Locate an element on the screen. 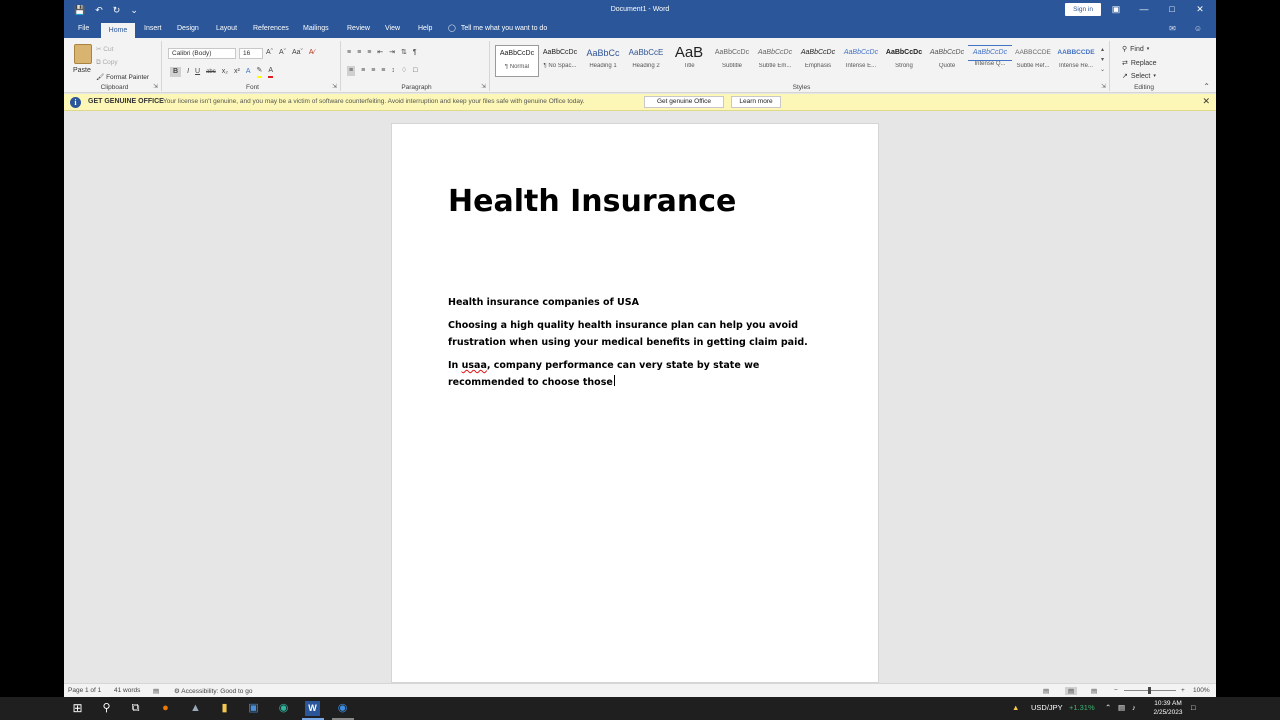 This screenshot has width=1280, height=720. line-spacing-icon: ↕ is located at coordinates (393, 71).